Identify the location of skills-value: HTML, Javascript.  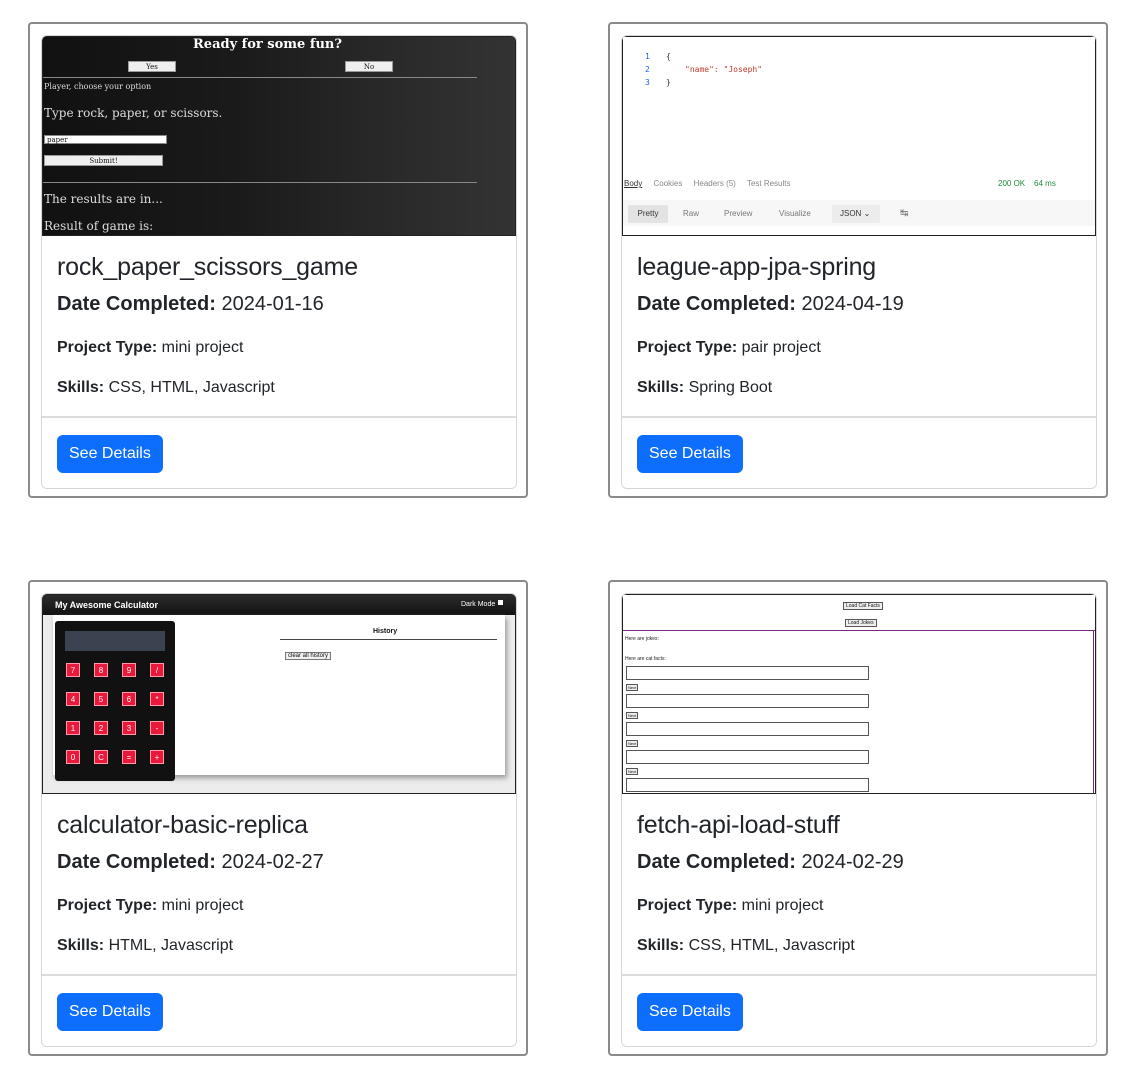
(171, 945).